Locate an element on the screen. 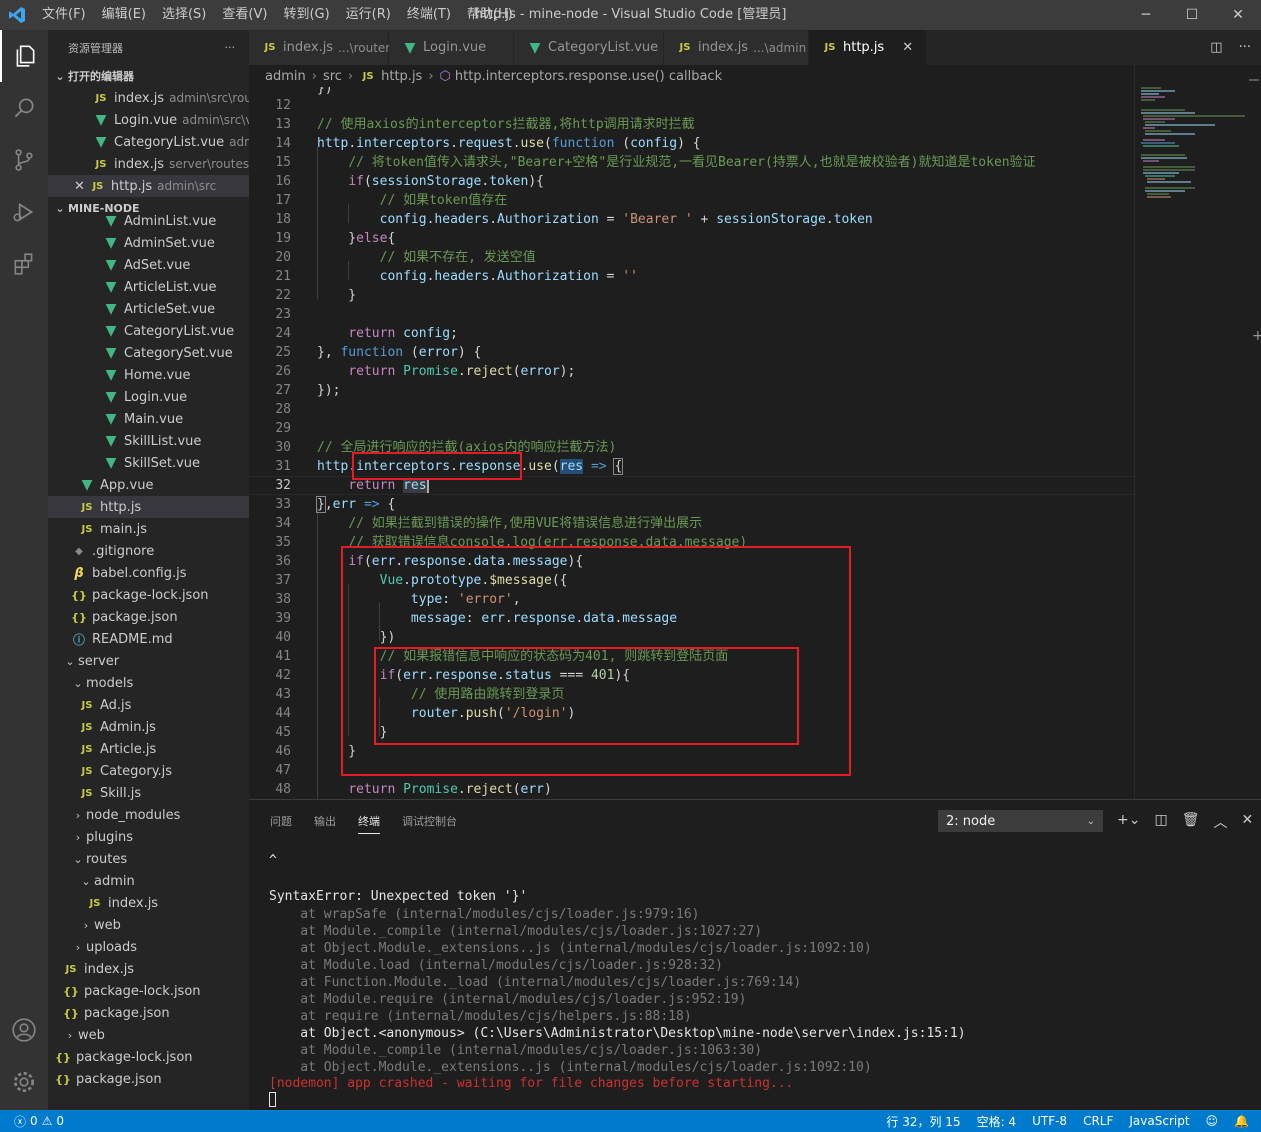  breadcrumb-item: src is located at coordinates (332, 76).